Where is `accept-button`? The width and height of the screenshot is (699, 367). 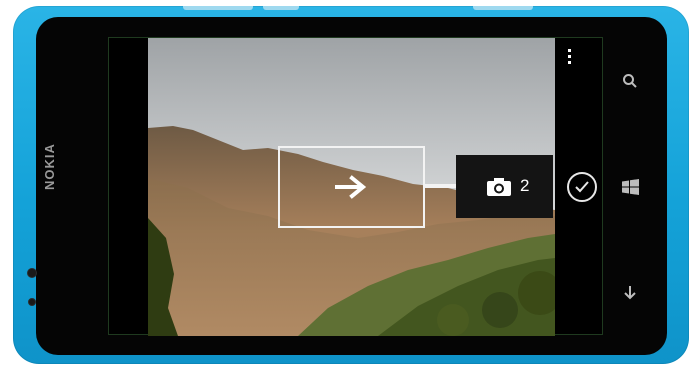 accept-button is located at coordinates (582, 187).